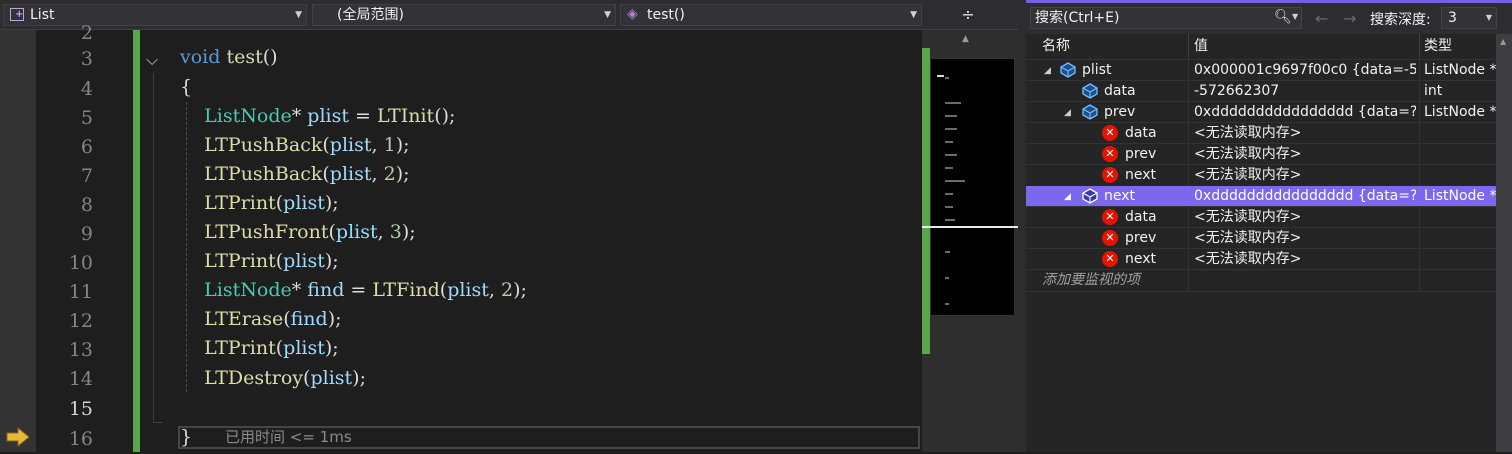 This screenshot has width=1512, height=454. What do you see at coordinates (330, 116) in the screenshot?
I see `code-line: ListNode* plist = LTInit();` at bounding box center [330, 116].